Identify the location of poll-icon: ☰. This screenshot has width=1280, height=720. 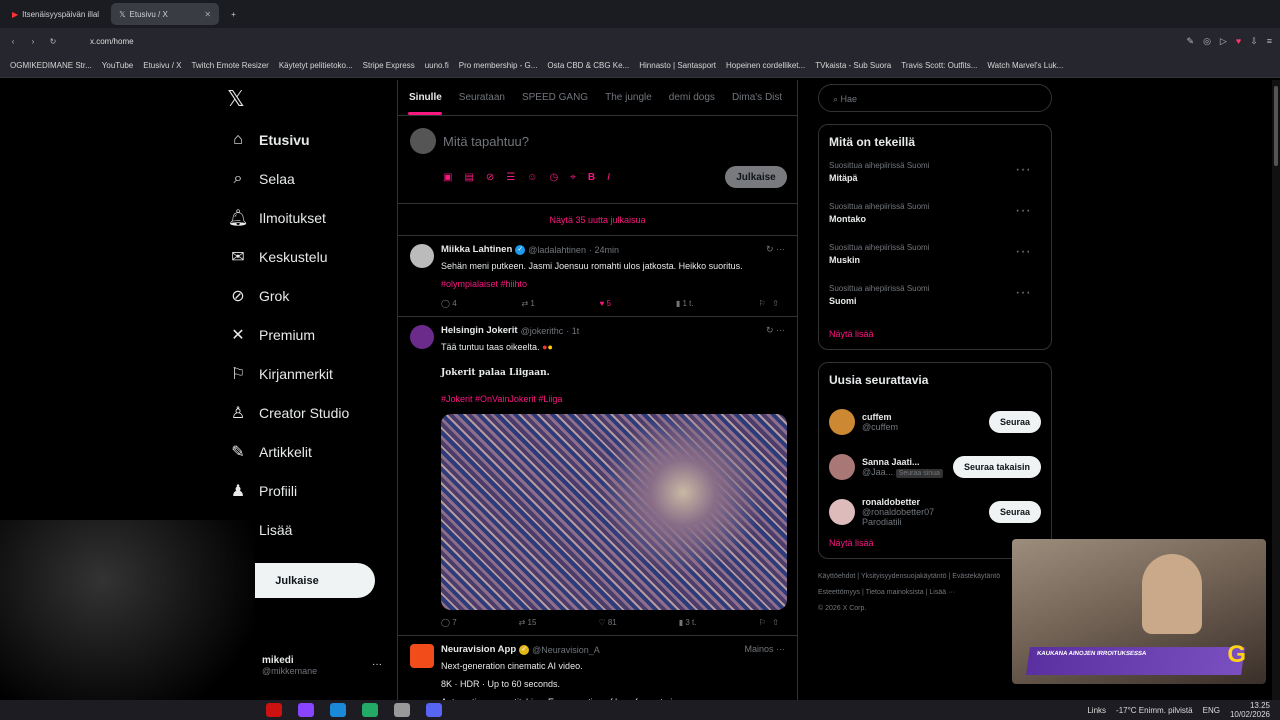
(510, 177).